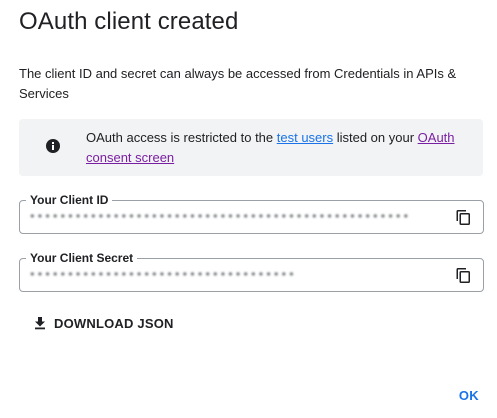 This screenshot has height=418, width=497. What do you see at coordinates (129, 21) in the screenshot?
I see `dialog-title: OAuth client created` at bounding box center [129, 21].